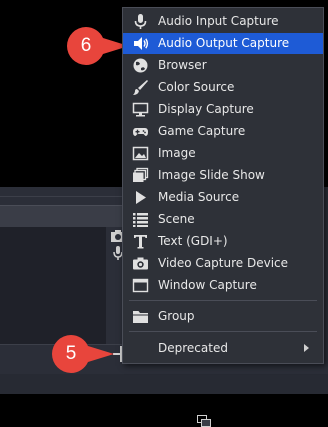  Describe the element at coordinates (223, 316) in the screenshot. I see `menu-item-group: Group` at that location.